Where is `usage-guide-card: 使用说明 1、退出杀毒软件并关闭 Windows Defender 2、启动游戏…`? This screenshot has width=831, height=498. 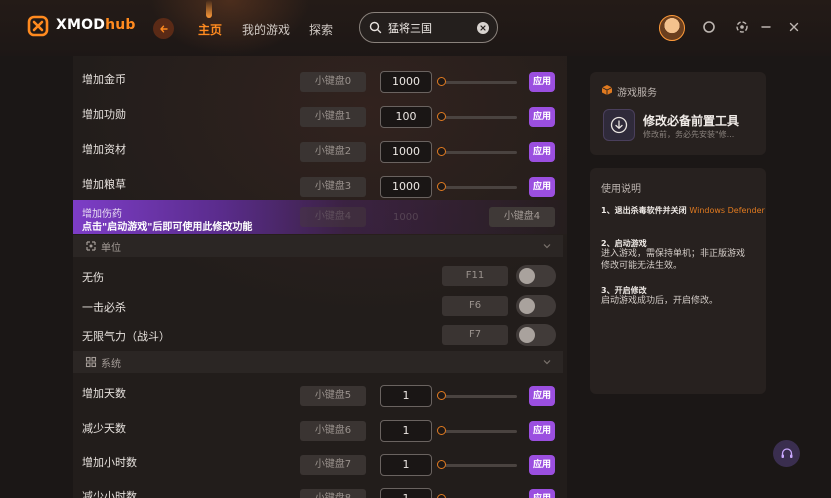 usage-guide-card: 使用说明 1、退出杀毒软件并关闭 Windows Defender 2、启动游戏… is located at coordinates (678, 281).